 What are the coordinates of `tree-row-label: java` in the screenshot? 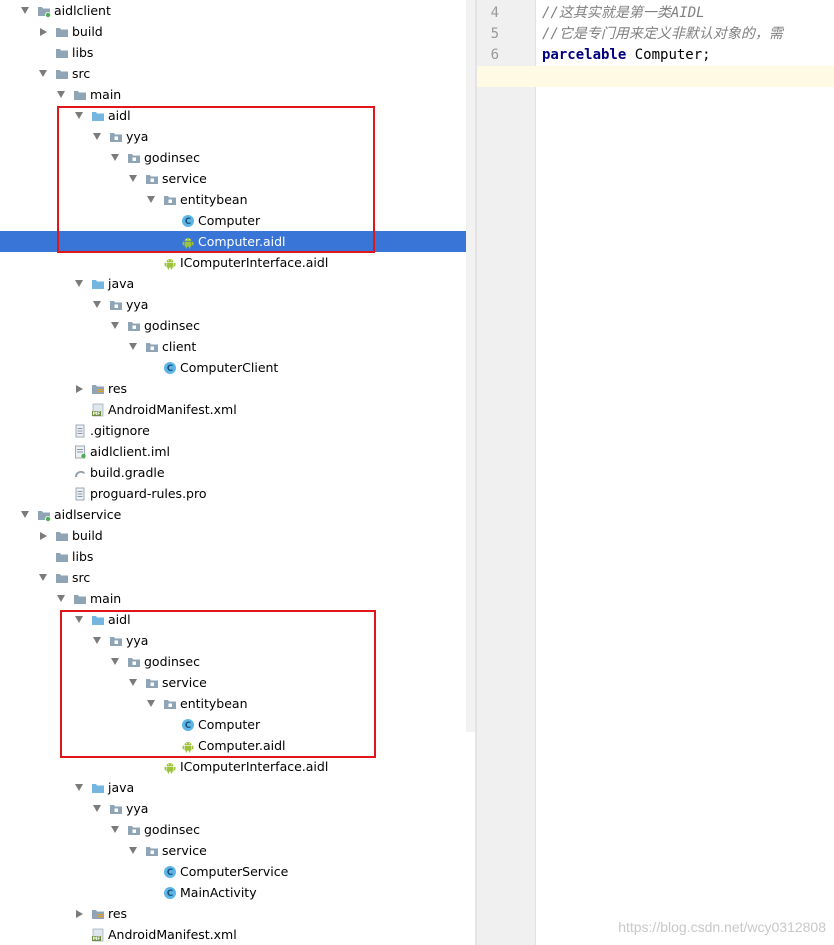 It's located at (121, 283).